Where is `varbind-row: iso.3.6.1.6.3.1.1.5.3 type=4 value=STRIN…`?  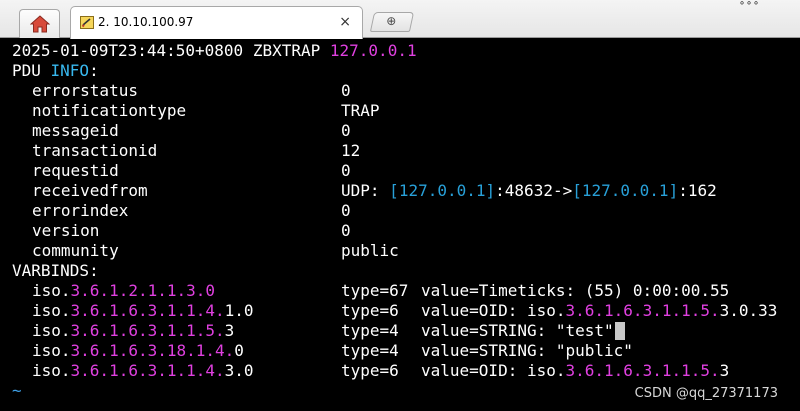 varbind-row: iso.3.6.1.6.3.1.1.5.3 type=4 value=STRIN… is located at coordinates (406, 331).